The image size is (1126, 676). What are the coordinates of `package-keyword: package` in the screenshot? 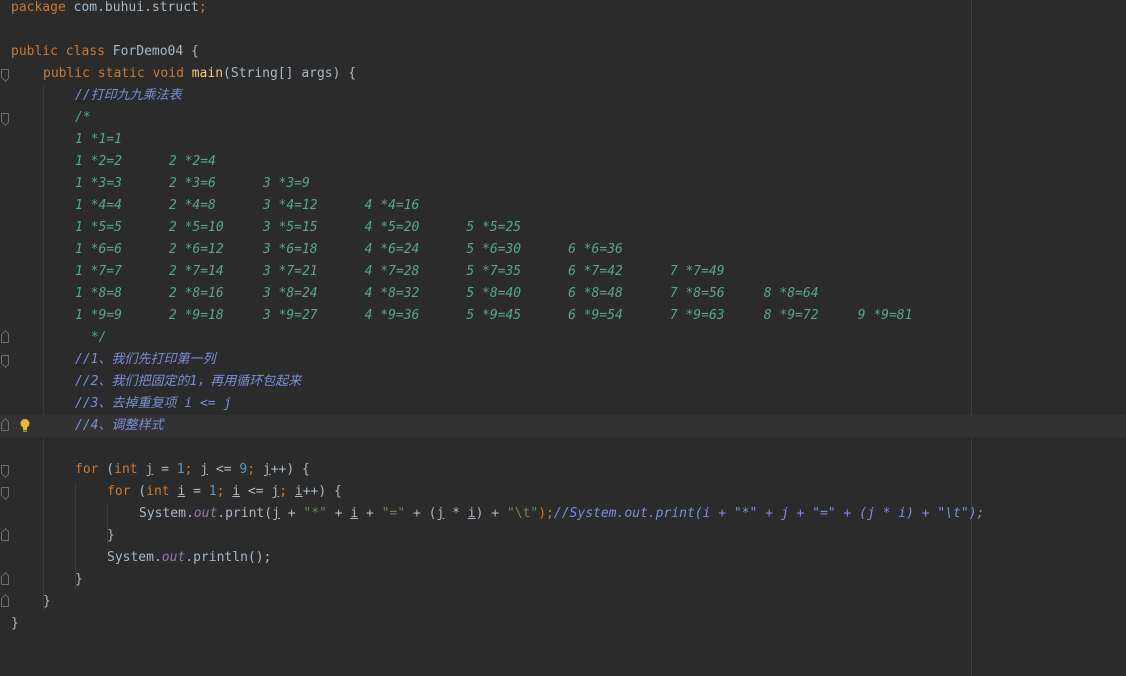 It's located at (38, 7).